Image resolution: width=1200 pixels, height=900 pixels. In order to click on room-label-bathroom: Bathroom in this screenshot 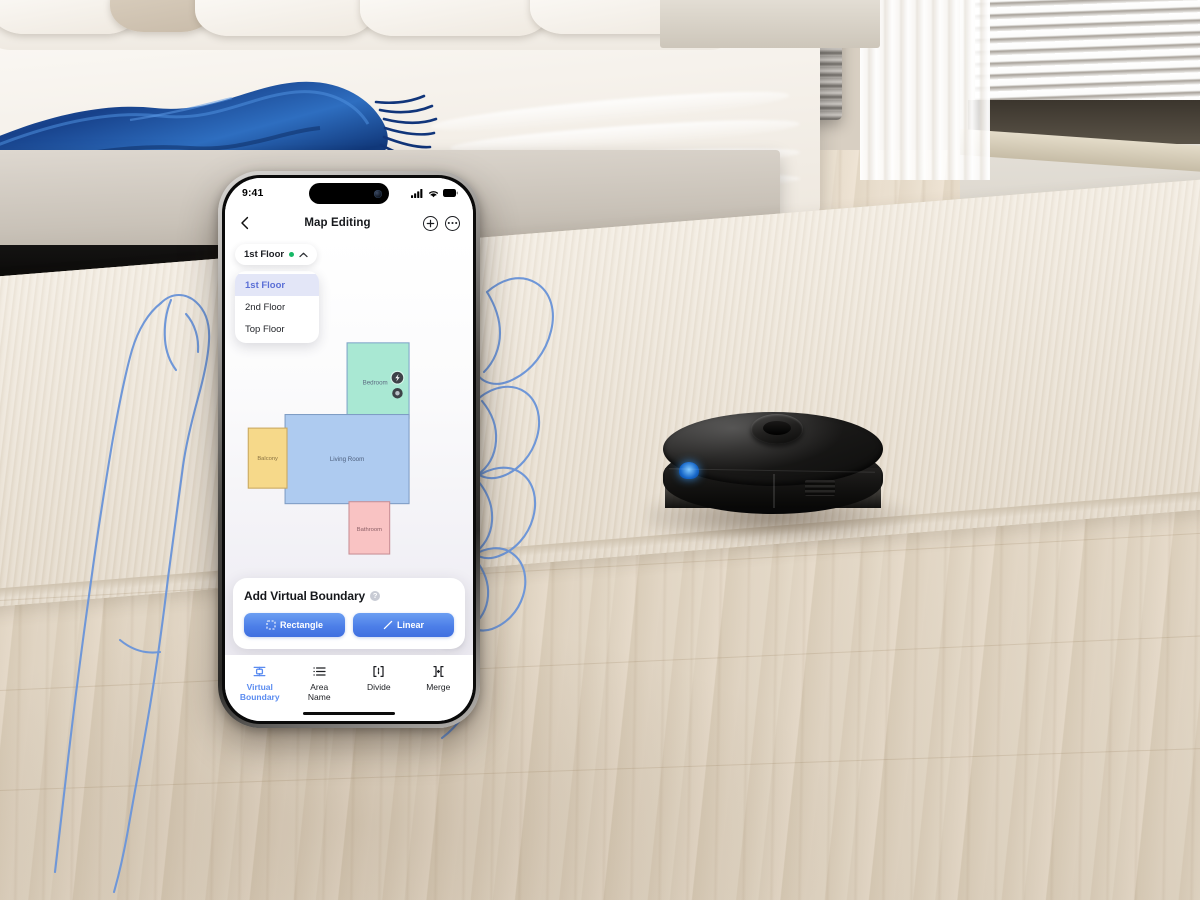, I will do `click(369, 530)`.